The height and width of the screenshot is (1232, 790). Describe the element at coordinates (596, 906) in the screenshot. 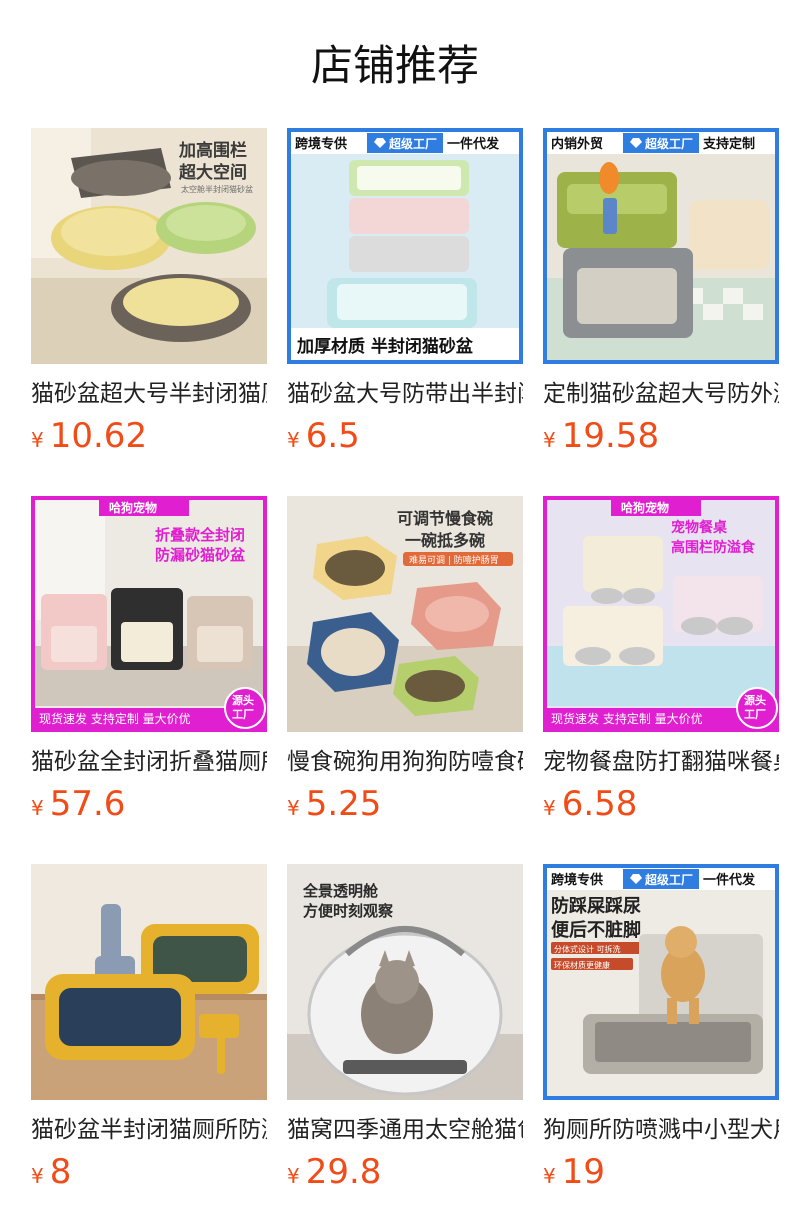

I see `image-caption: 防踩屎踩尿` at that location.